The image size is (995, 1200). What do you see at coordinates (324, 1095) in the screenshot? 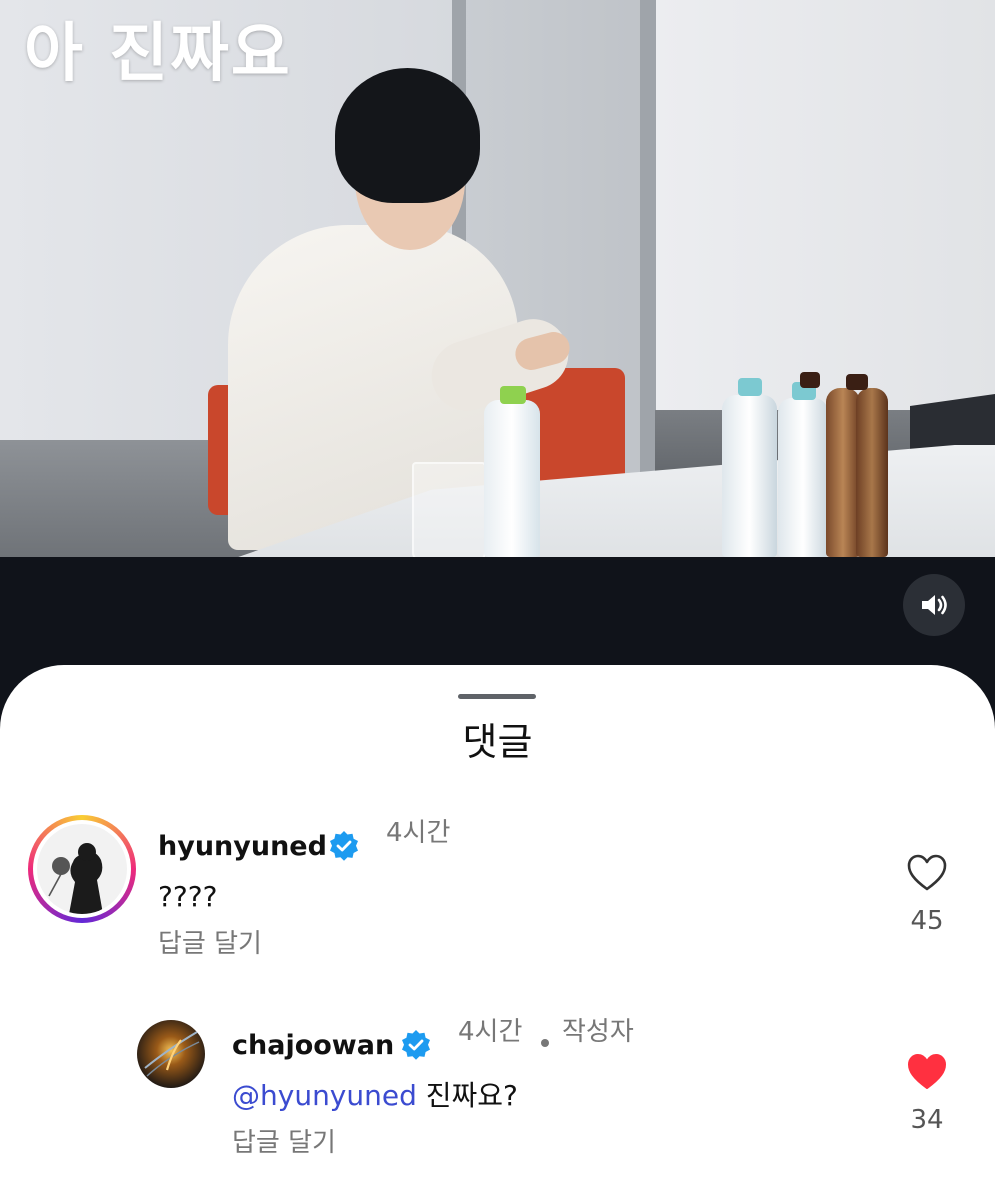
I see `mention-link: @hyunyuned` at bounding box center [324, 1095].